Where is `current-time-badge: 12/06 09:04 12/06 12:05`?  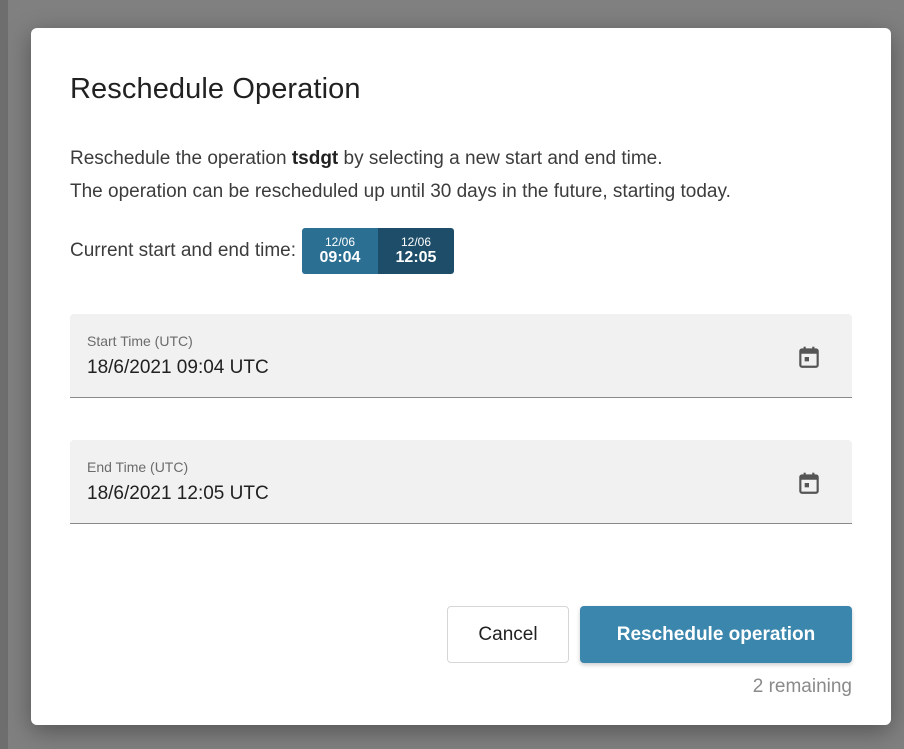 current-time-badge: 12/06 09:04 12/06 12:05 is located at coordinates (378, 251).